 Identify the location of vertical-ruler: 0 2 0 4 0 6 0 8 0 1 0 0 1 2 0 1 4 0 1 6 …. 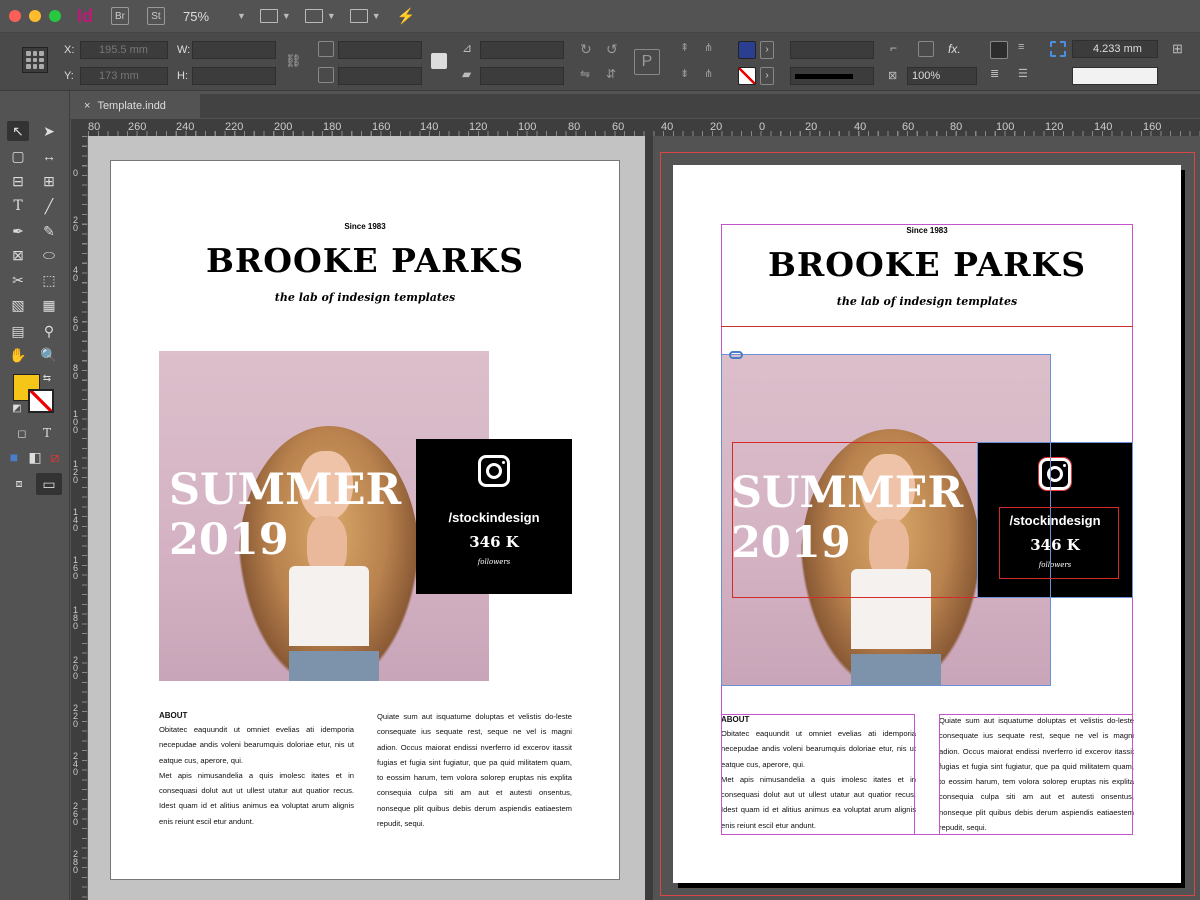
(79, 518).